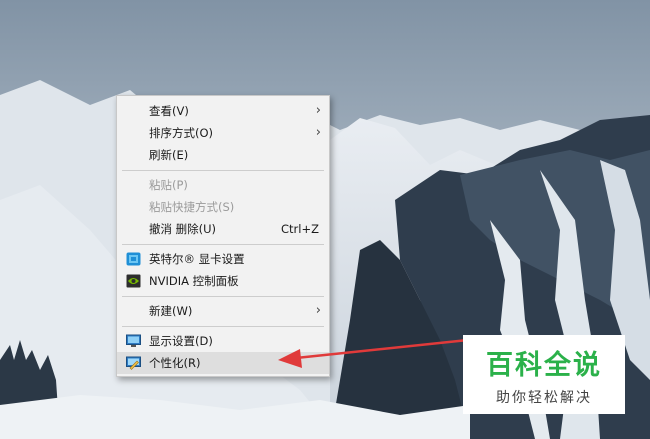 The image size is (650, 439). I want to click on watermark-title: 百科全说, so click(544, 365).